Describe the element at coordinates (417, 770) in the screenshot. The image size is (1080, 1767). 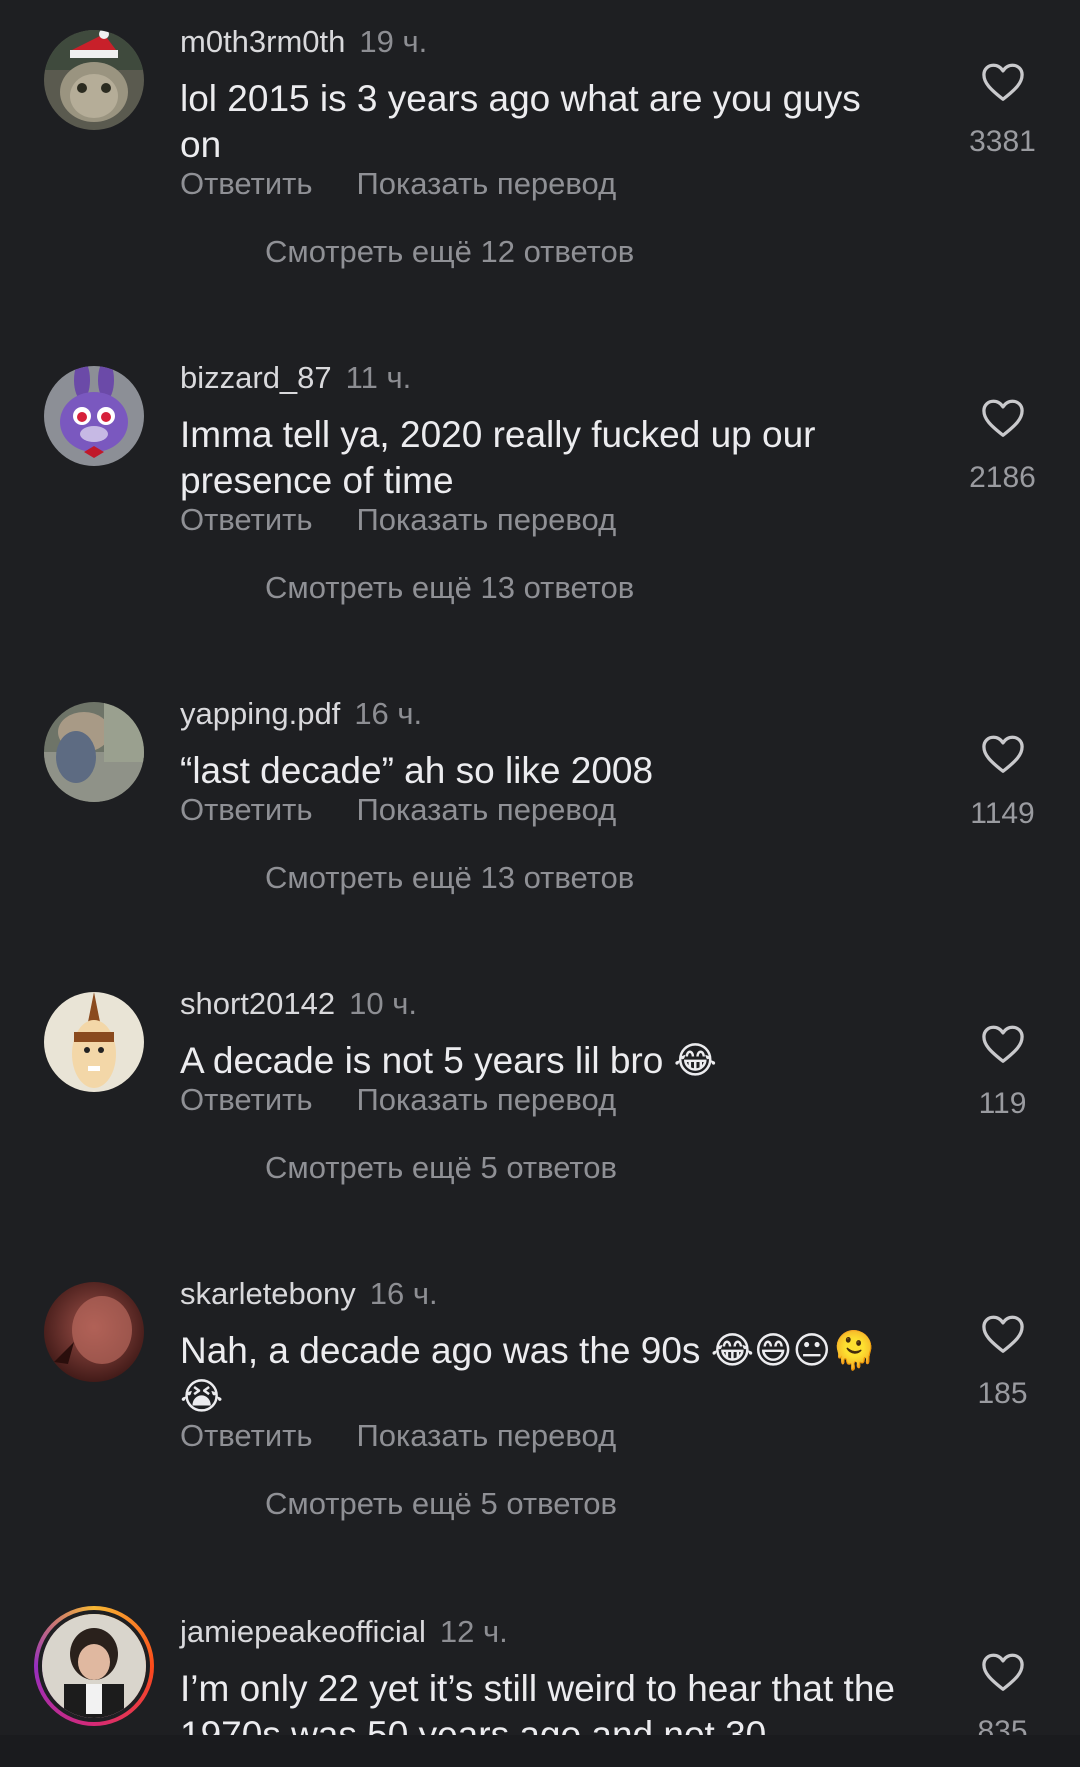
I see `comment-text: “last decade” ah so like 2008` at that location.